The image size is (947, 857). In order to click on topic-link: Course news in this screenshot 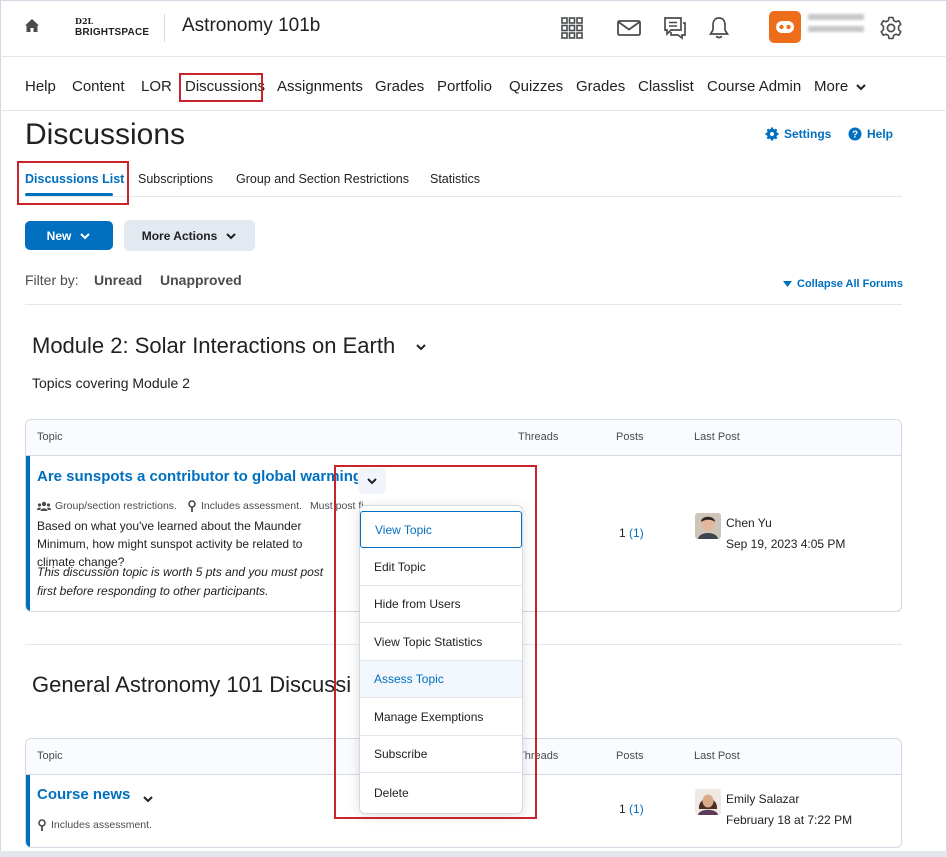, I will do `click(83, 794)`.